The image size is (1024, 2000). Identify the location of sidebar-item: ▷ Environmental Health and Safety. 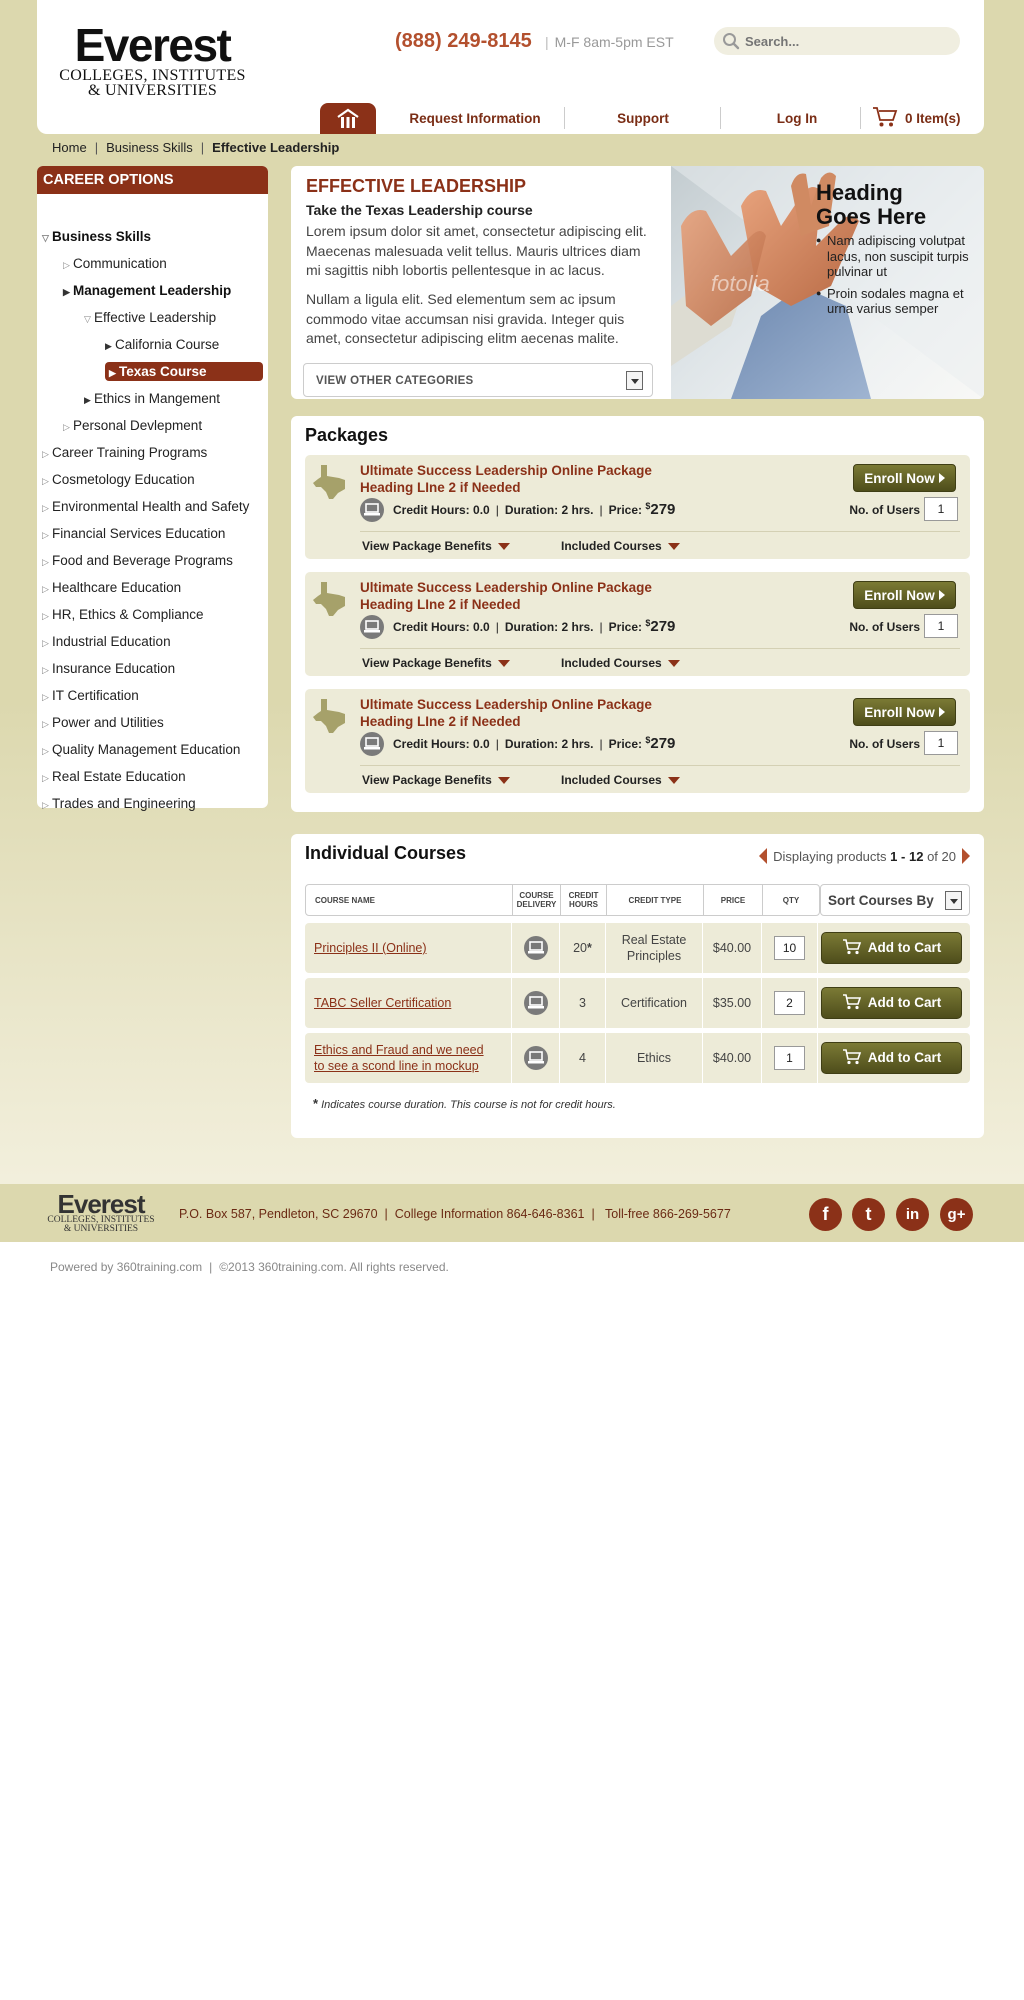
(145, 506).